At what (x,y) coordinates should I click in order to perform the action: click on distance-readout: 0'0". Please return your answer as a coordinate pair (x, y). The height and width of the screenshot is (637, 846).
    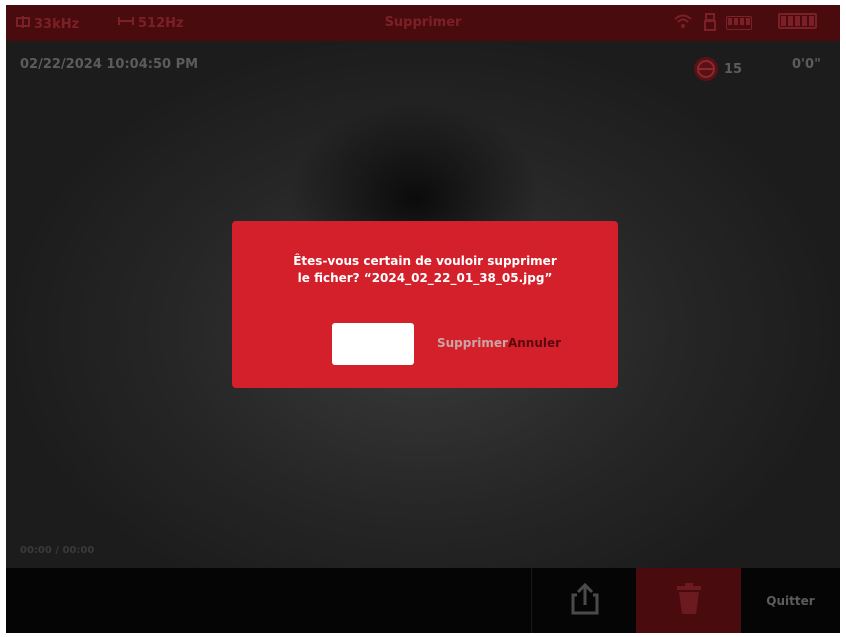
    Looking at the image, I should click on (806, 64).